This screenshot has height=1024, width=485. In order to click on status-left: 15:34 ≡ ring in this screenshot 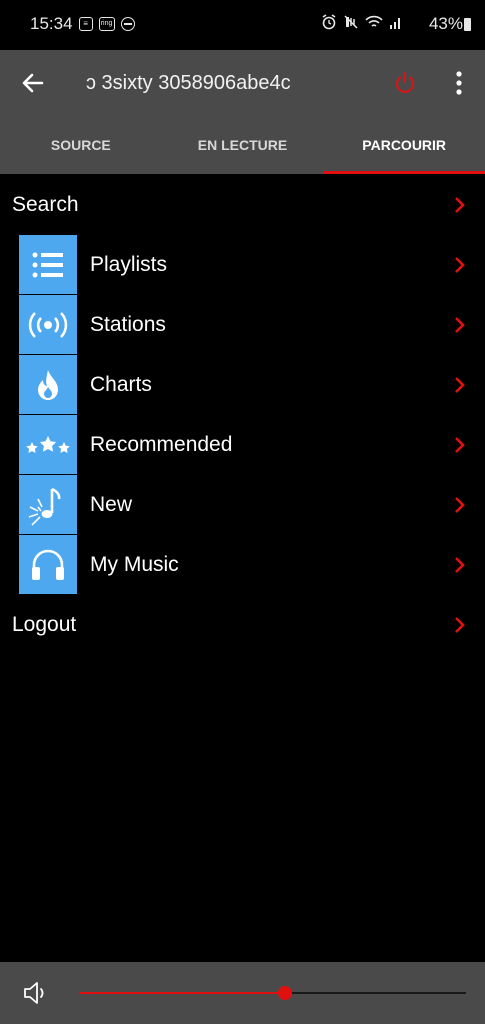, I will do `click(82, 24)`.